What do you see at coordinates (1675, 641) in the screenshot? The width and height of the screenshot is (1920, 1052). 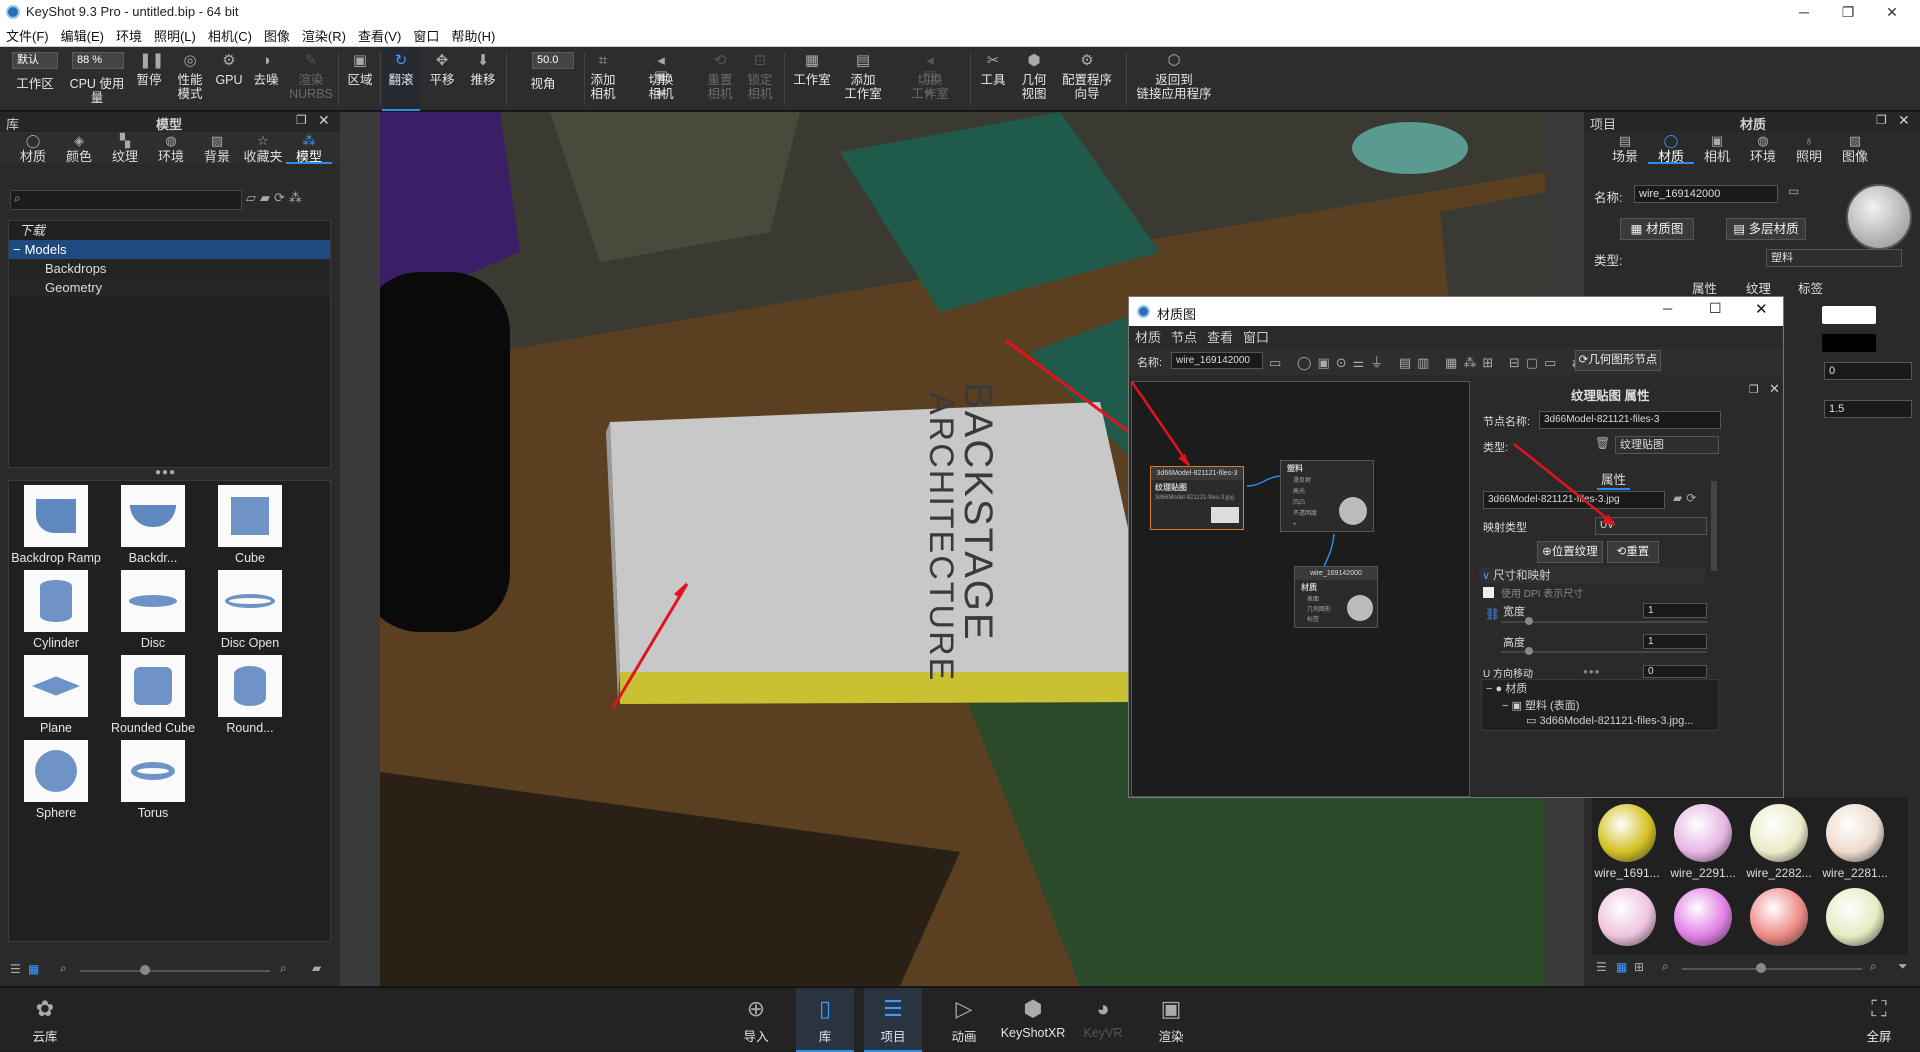 I see `height-input: 1` at bounding box center [1675, 641].